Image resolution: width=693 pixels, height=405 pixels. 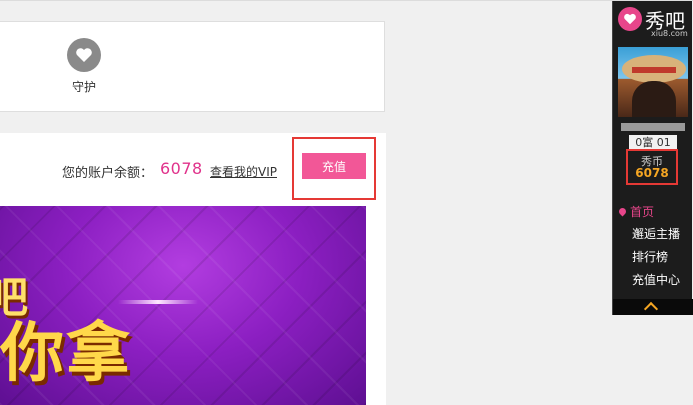 I want to click on nav-home-label: 首页, so click(x=642, y=212).